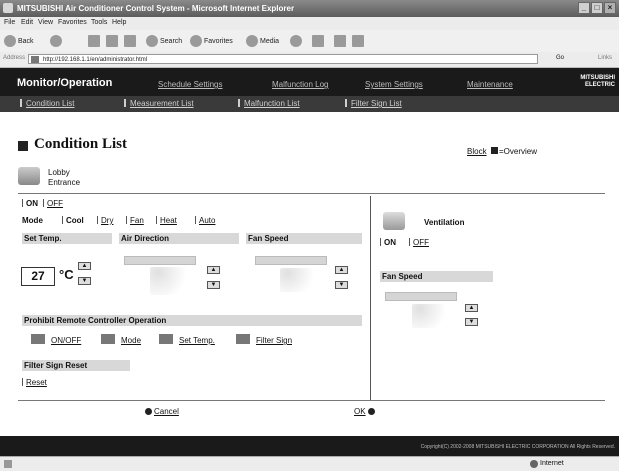 This screenshot has height=471, width=619. What do you see at coordinates (38, 339) in the screenshot?
I see `prohibit-onoff-icon` at bounding box center [38, 339].